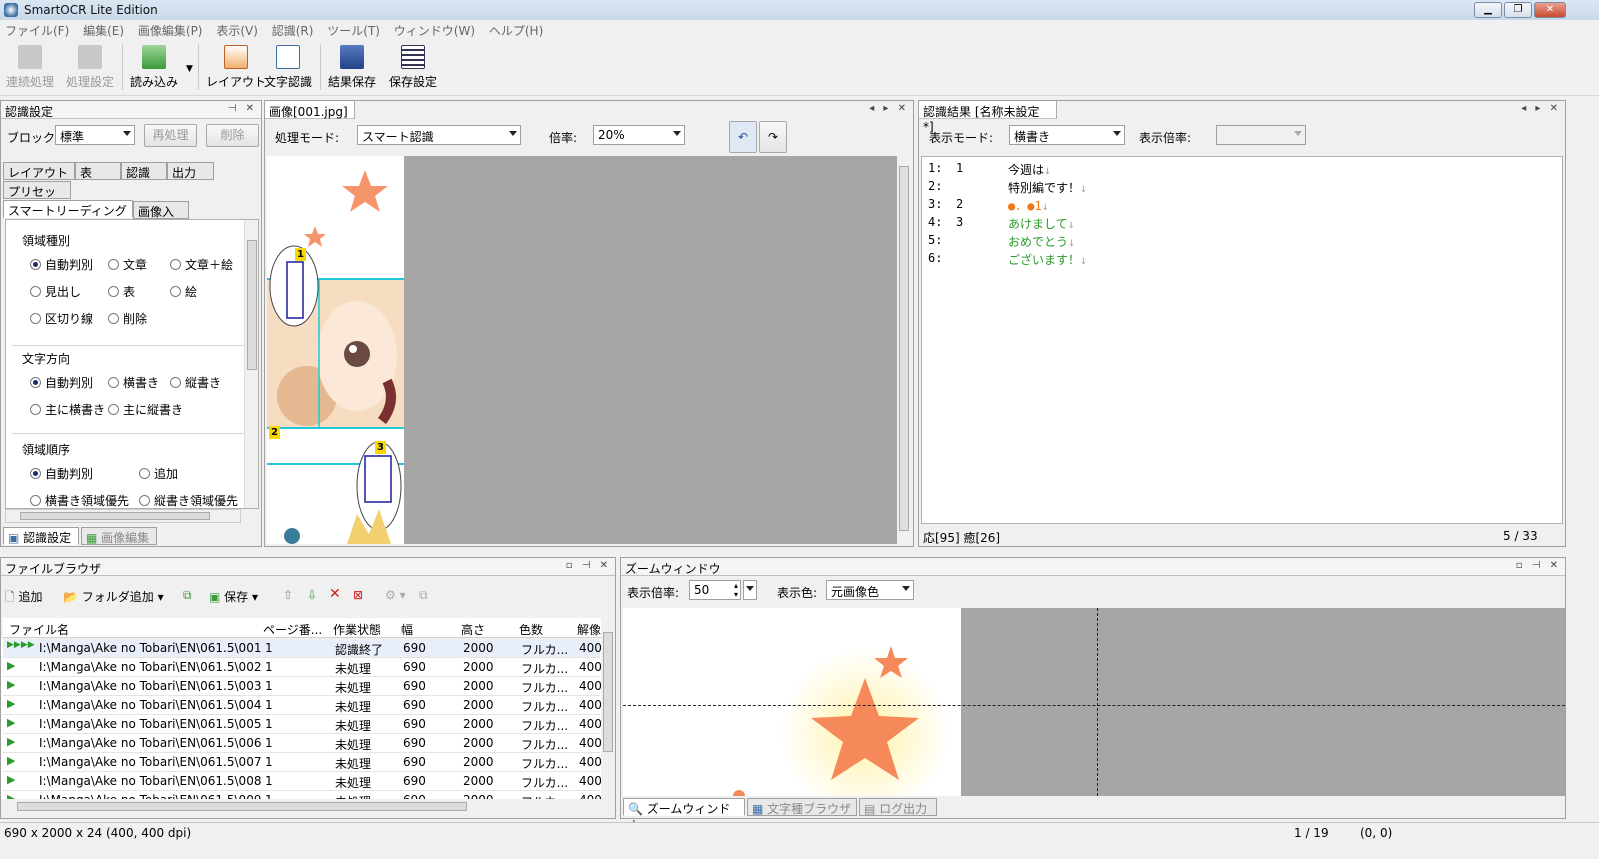 Image resolution: width=1599 pixels, height=859 pixels. What do you see at coordinates (608, 709) in the screenshot?
I see `file-vscrollbar` at bounding box center [608, 709].